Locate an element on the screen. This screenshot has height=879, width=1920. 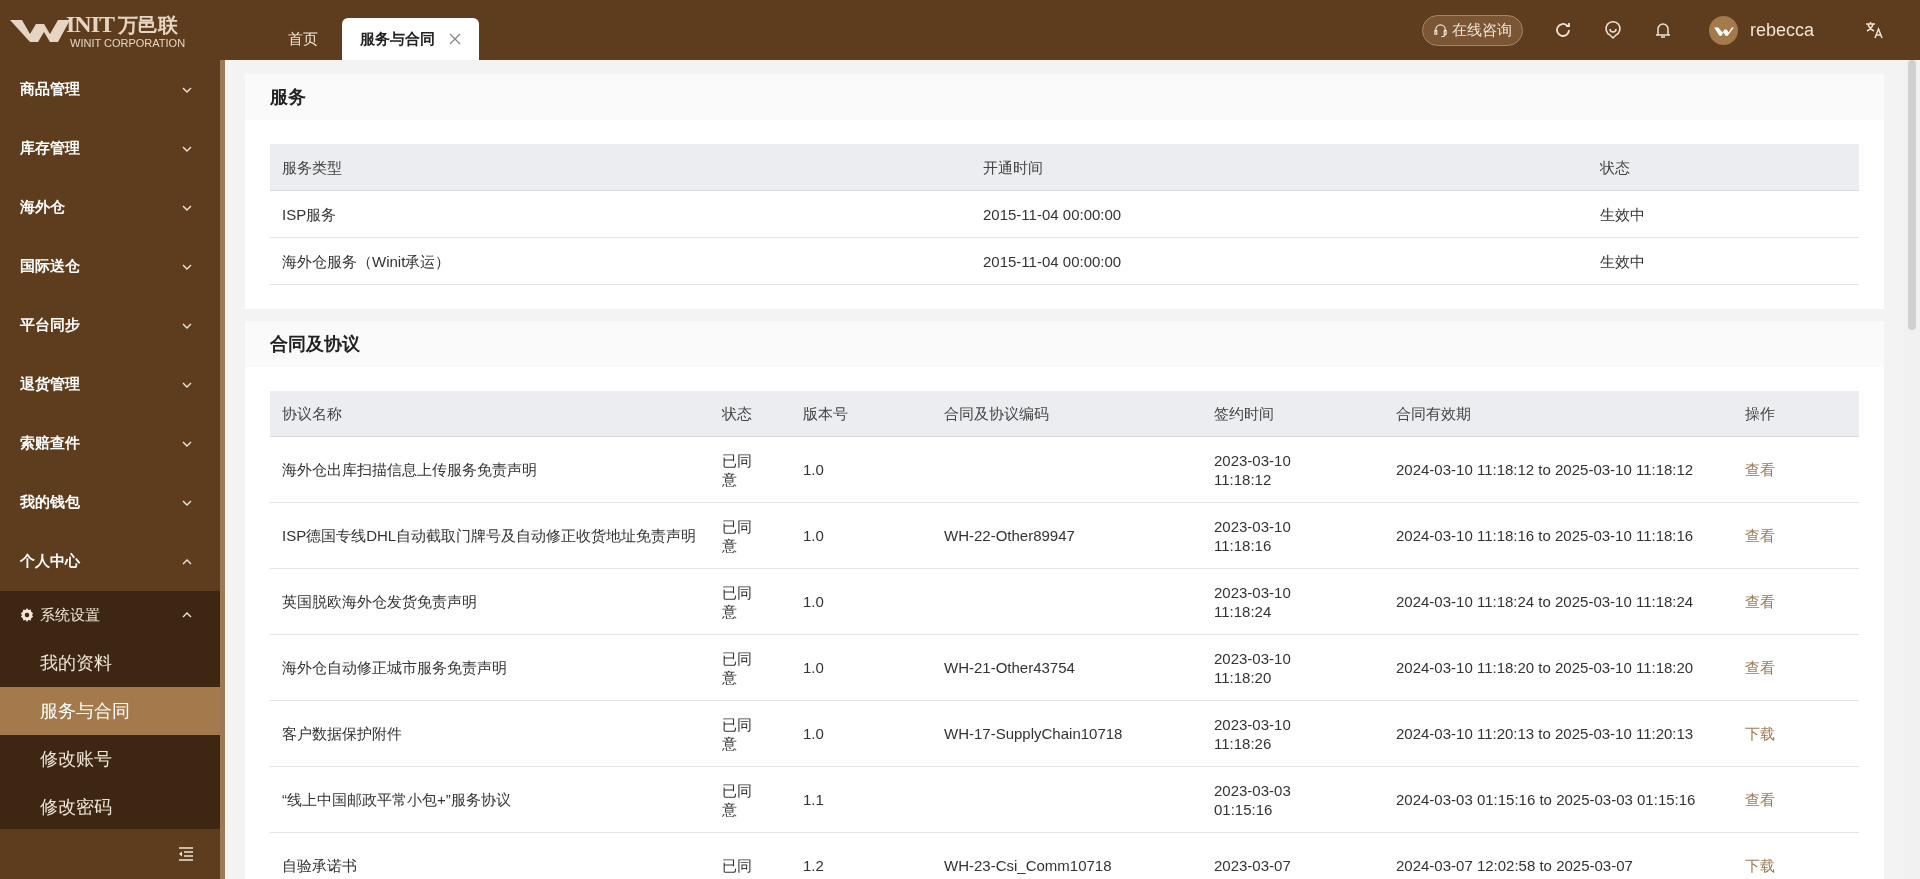
table-cell: WH-22-Other89947 is located at coordinates (1009, 535).